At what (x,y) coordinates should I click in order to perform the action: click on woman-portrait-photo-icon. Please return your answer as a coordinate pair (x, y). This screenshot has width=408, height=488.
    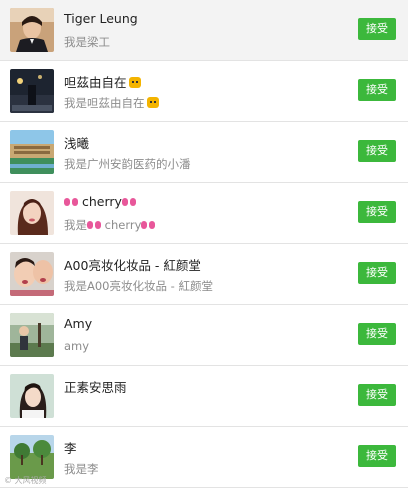
    Looking at the image, I should click on (32, 213).